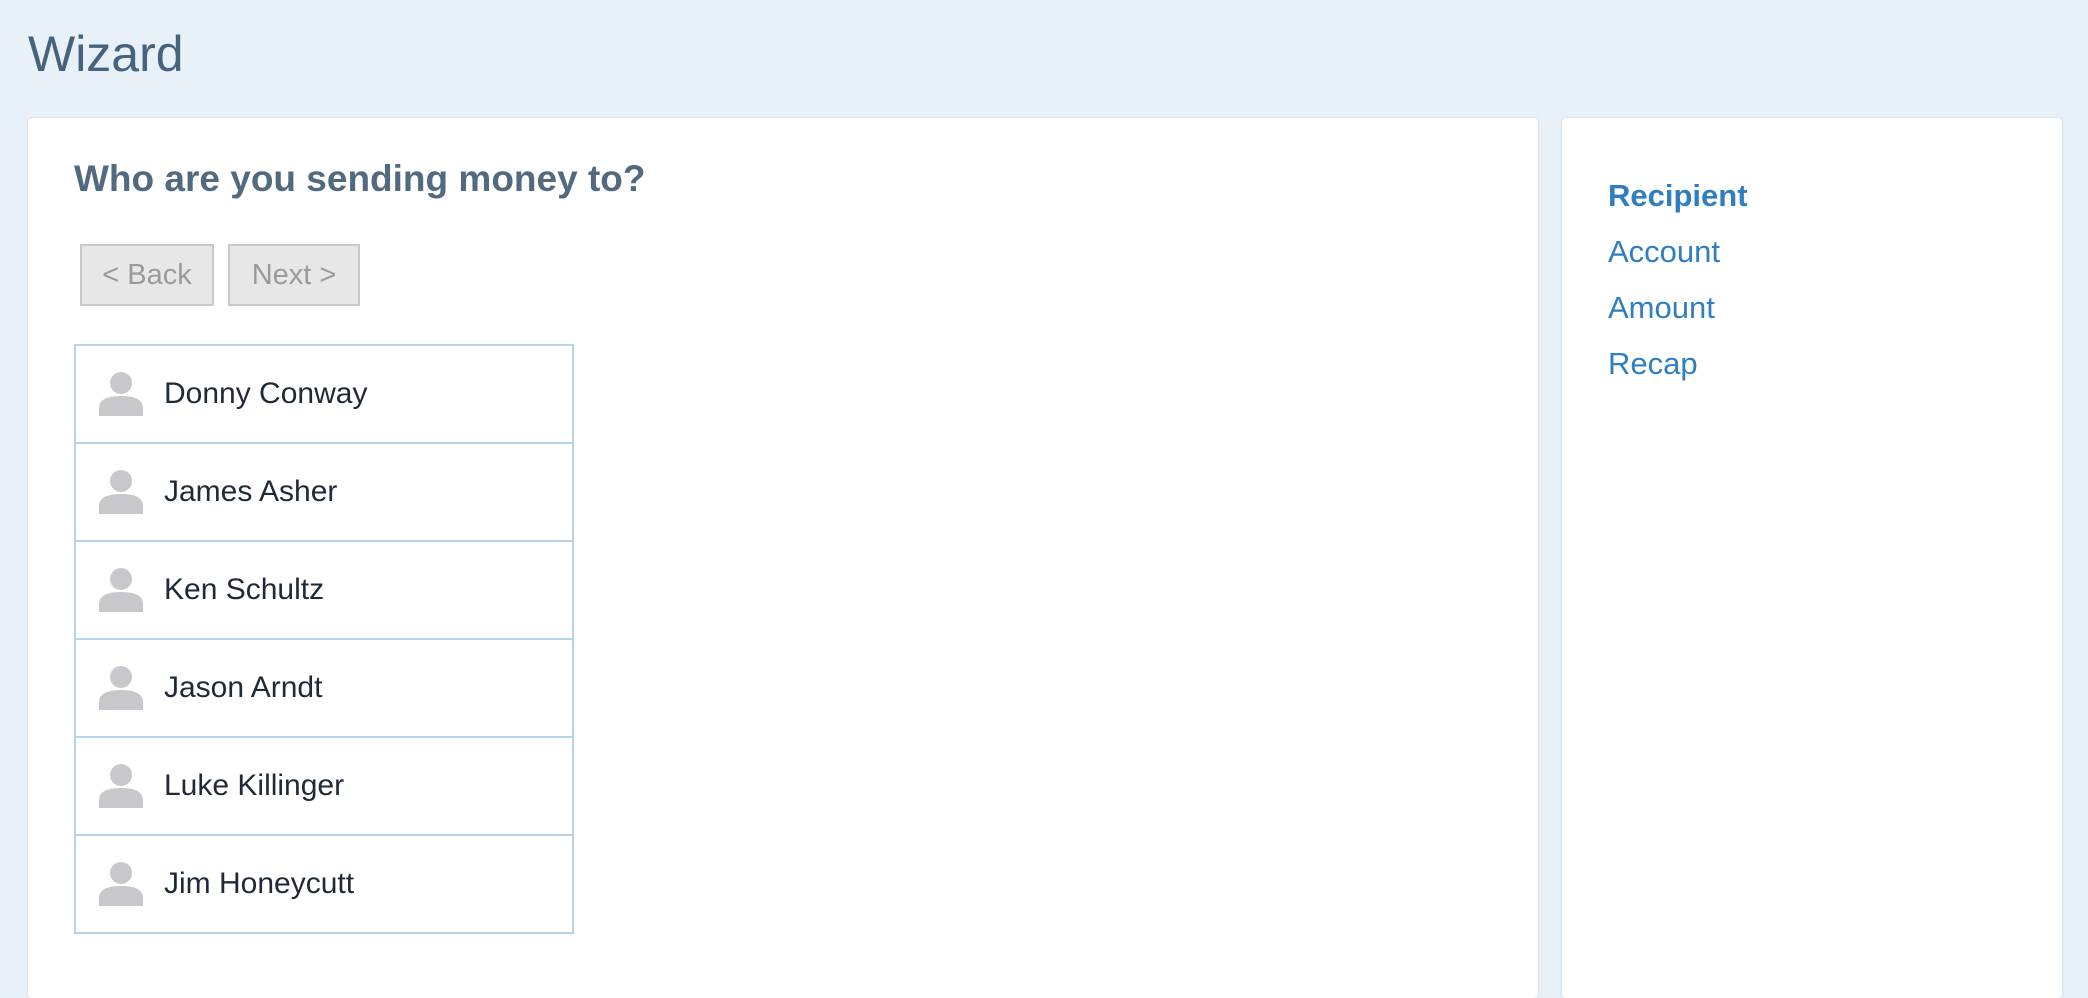  I want to click on recipient-item: Ken Schultz, so click(324, 591).